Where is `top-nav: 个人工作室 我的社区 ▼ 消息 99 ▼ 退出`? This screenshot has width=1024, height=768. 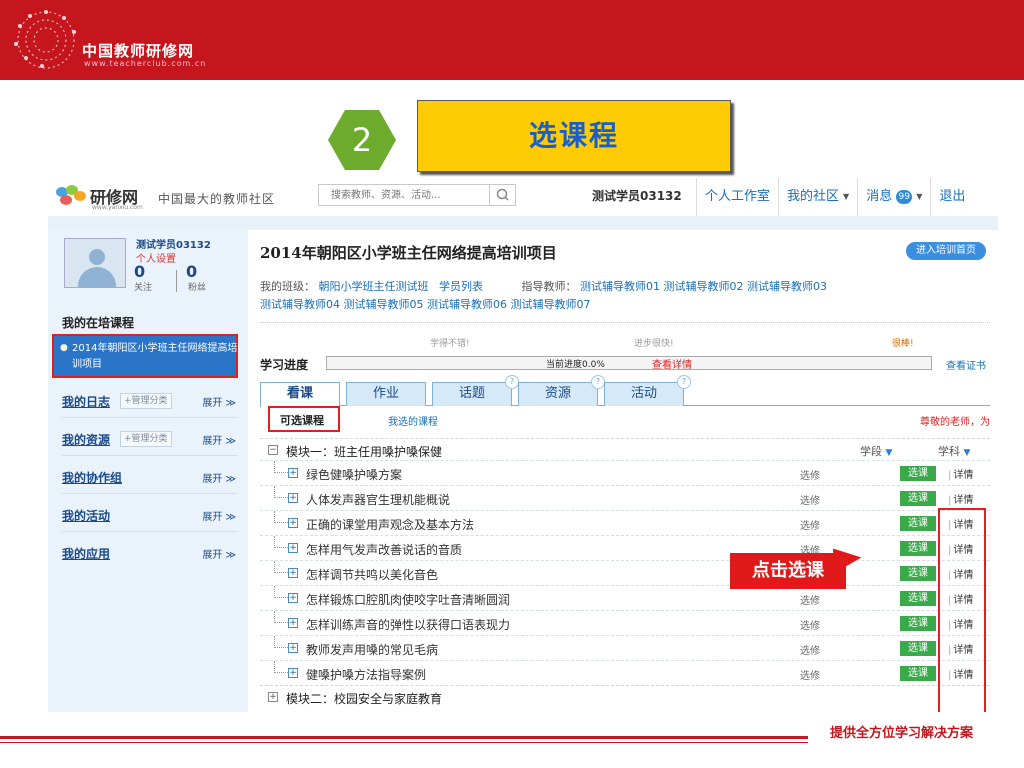
top-nav: 个人工作室 我的社区 ▼ 消息 99 ▼ 退出 is located at coordinates (834, 197).